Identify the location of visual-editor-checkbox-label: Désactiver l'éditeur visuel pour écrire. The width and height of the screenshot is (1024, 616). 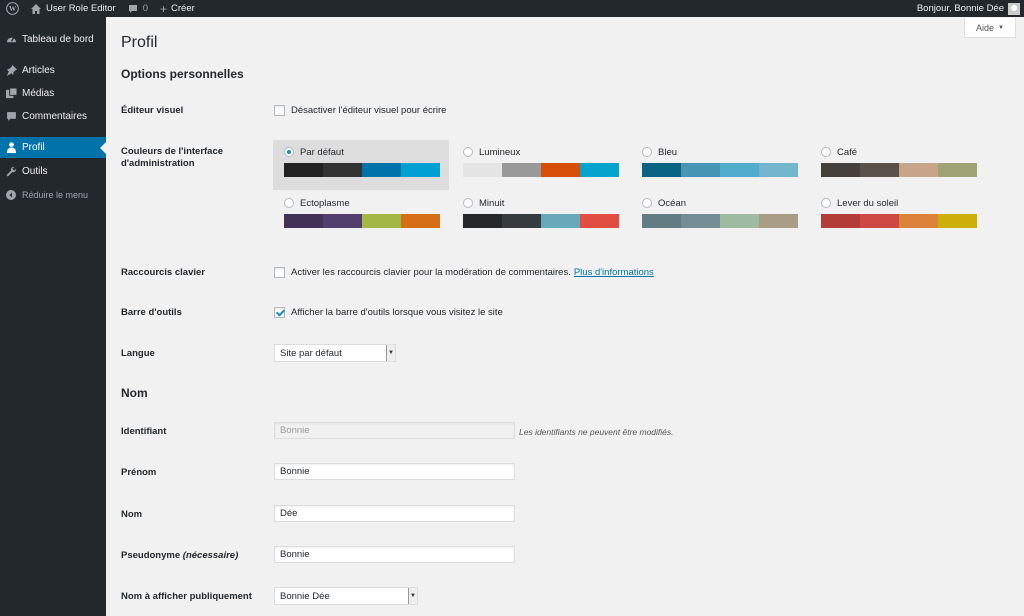
(369, 110).